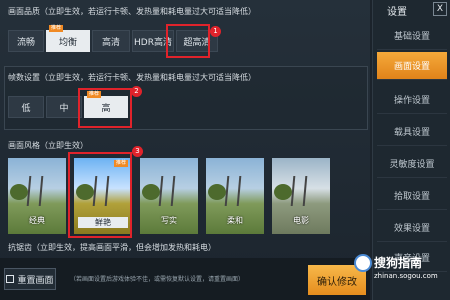 This screenshot has width=450, height=300. Describe the element at coordinates (169, 220) in the screenshot. I see `style-label: 写实` at that location.